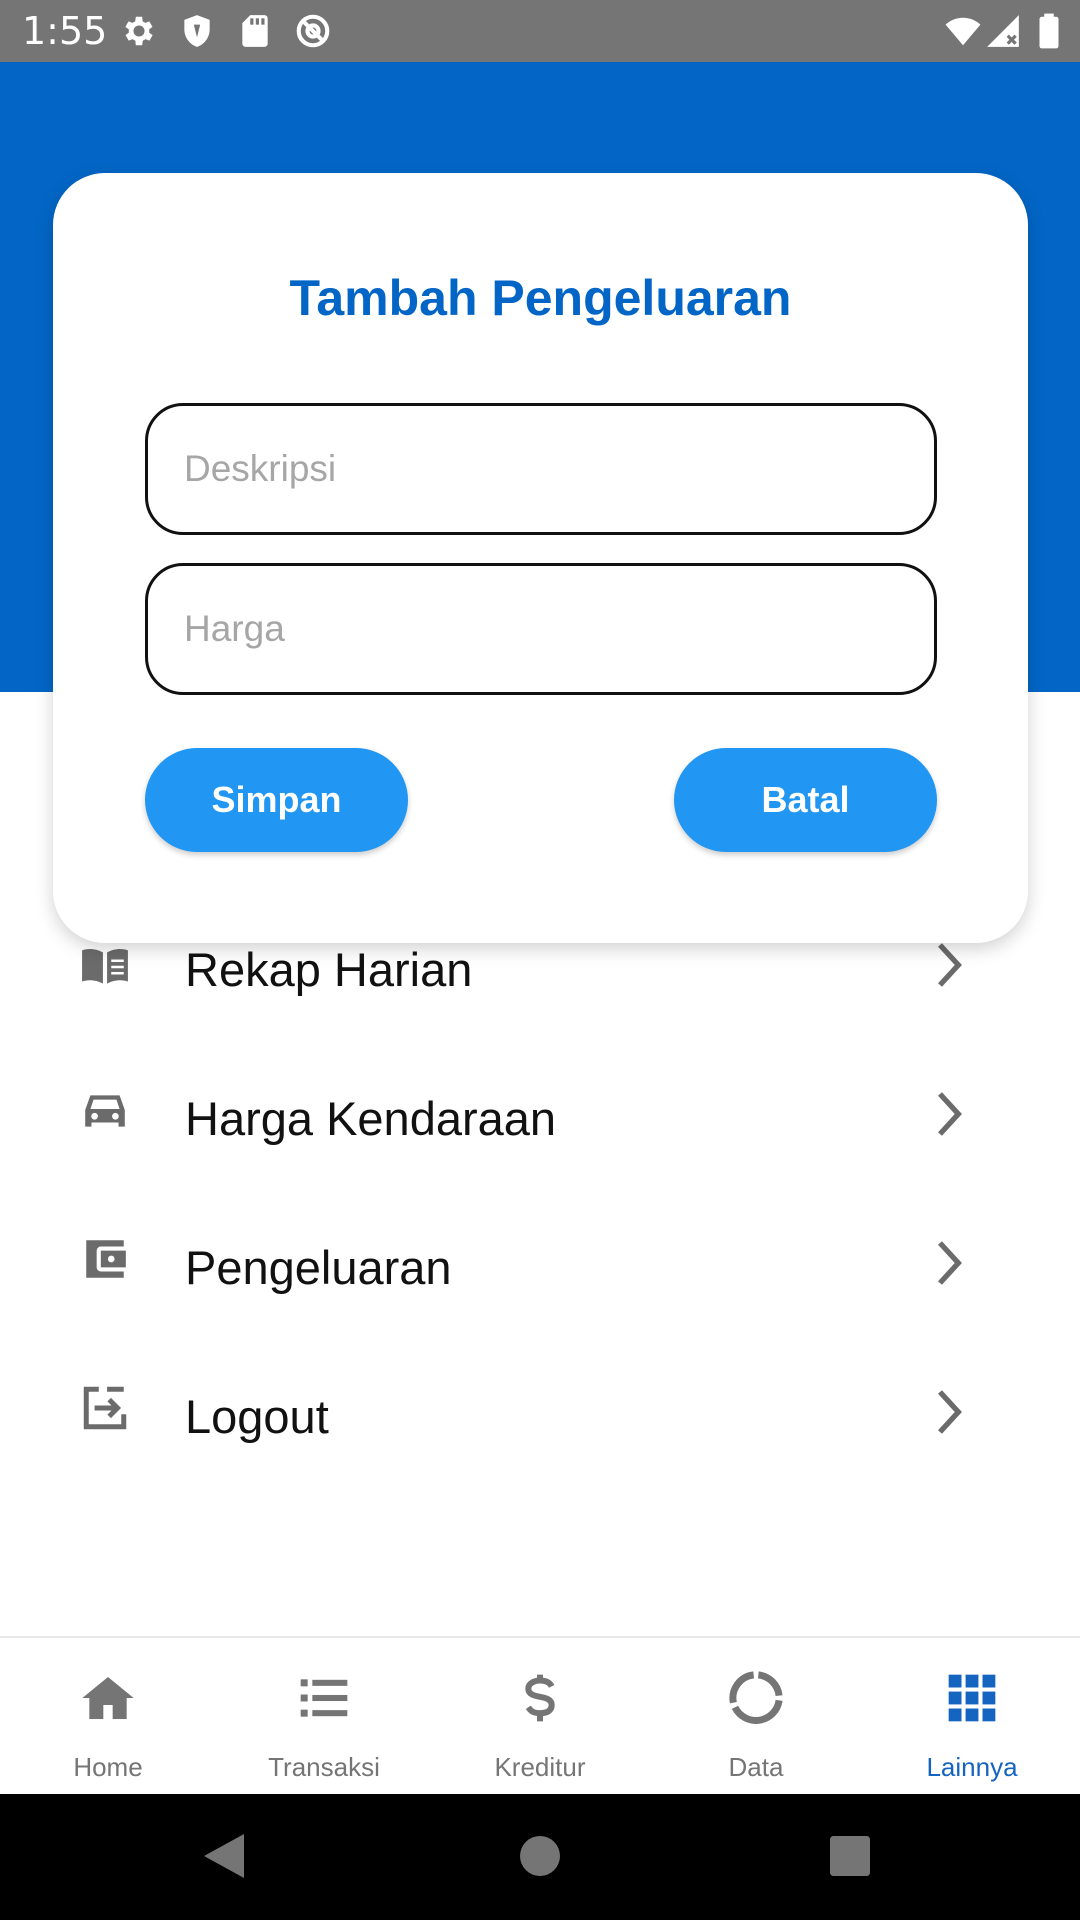 The width and height of the screenshot is (1080, 1920). What do you see at coordinates (108, 1767) in the screenshot?
I see `nav-label: Home` at bounding box center [108, 1767].